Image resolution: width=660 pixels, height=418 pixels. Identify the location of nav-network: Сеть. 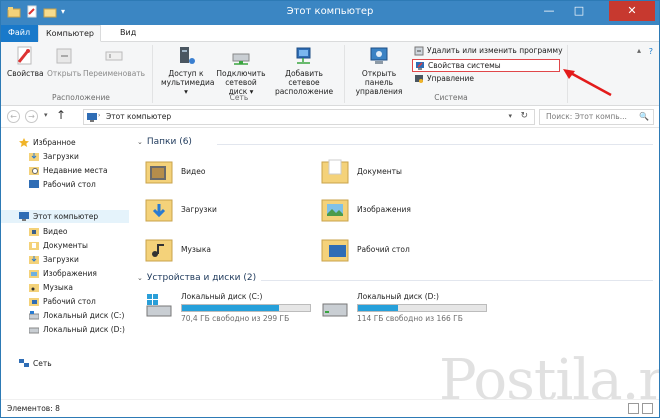
(35, 363).